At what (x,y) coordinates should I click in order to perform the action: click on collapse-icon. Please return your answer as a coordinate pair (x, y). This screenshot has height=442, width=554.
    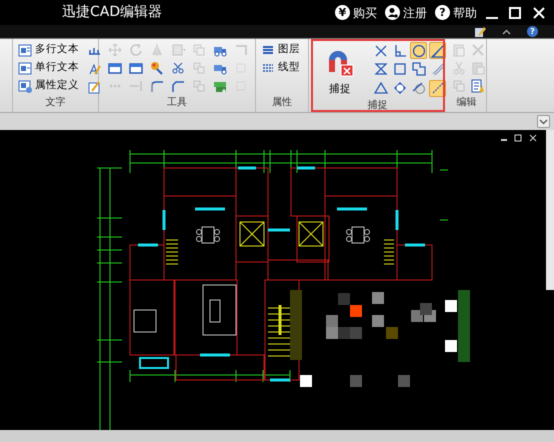
    Looking at the image, I should click on (506, 31).